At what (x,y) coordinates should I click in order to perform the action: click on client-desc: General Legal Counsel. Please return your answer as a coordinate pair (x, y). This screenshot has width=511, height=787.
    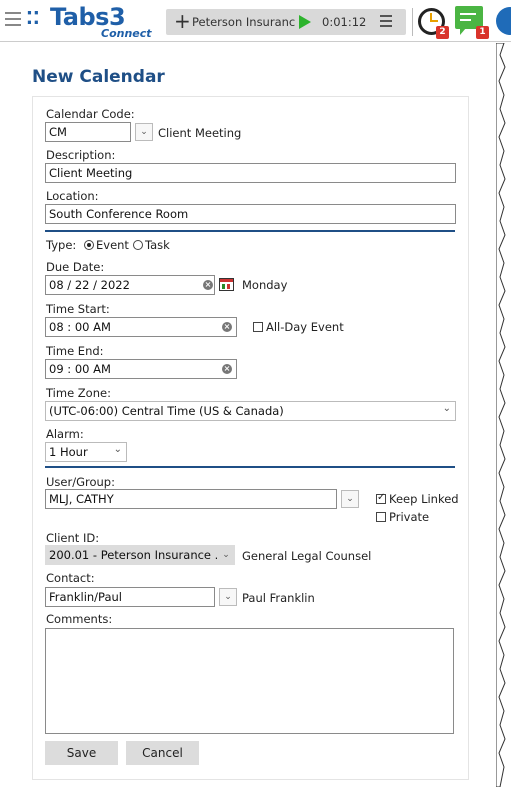
    Looking at the image, I should click on (307, 556).